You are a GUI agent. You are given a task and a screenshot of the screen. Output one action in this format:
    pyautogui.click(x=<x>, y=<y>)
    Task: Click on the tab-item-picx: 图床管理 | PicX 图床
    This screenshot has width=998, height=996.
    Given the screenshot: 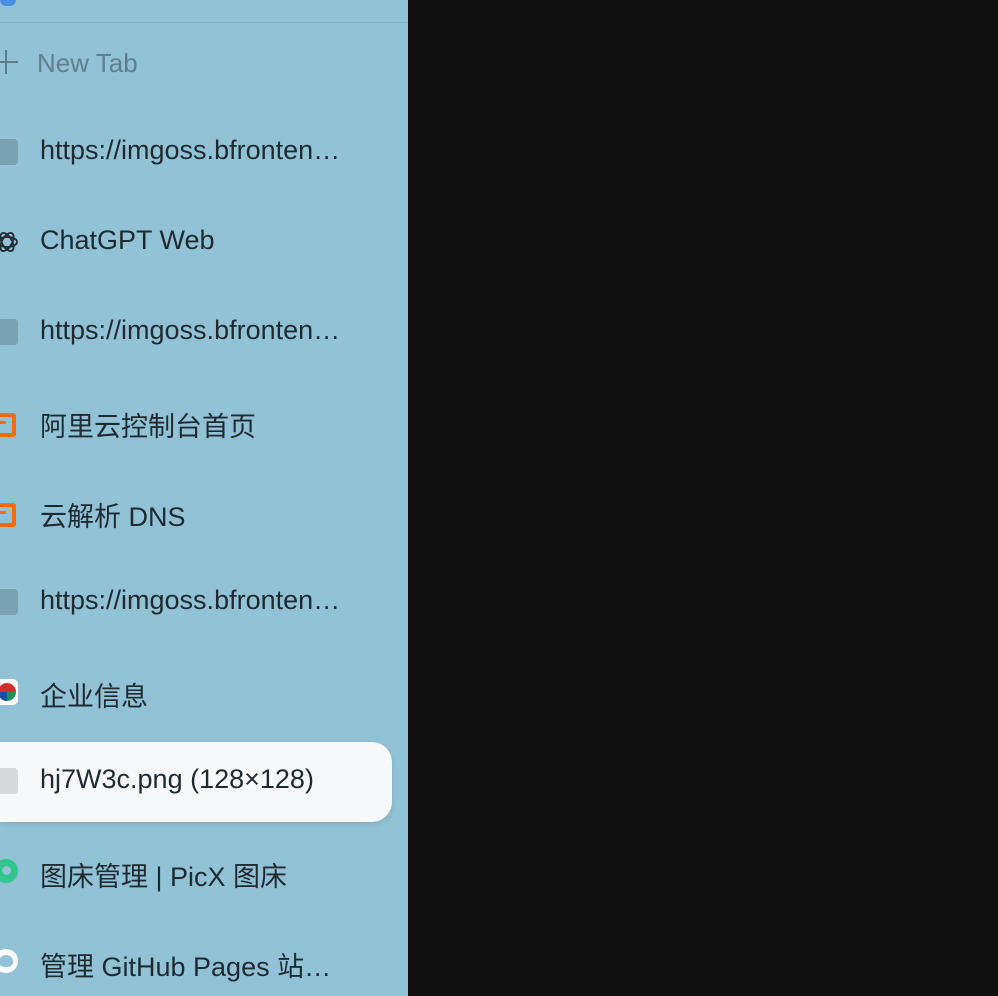 What is the action you would take?
    pyautogui.click(x=204, y=873)
    